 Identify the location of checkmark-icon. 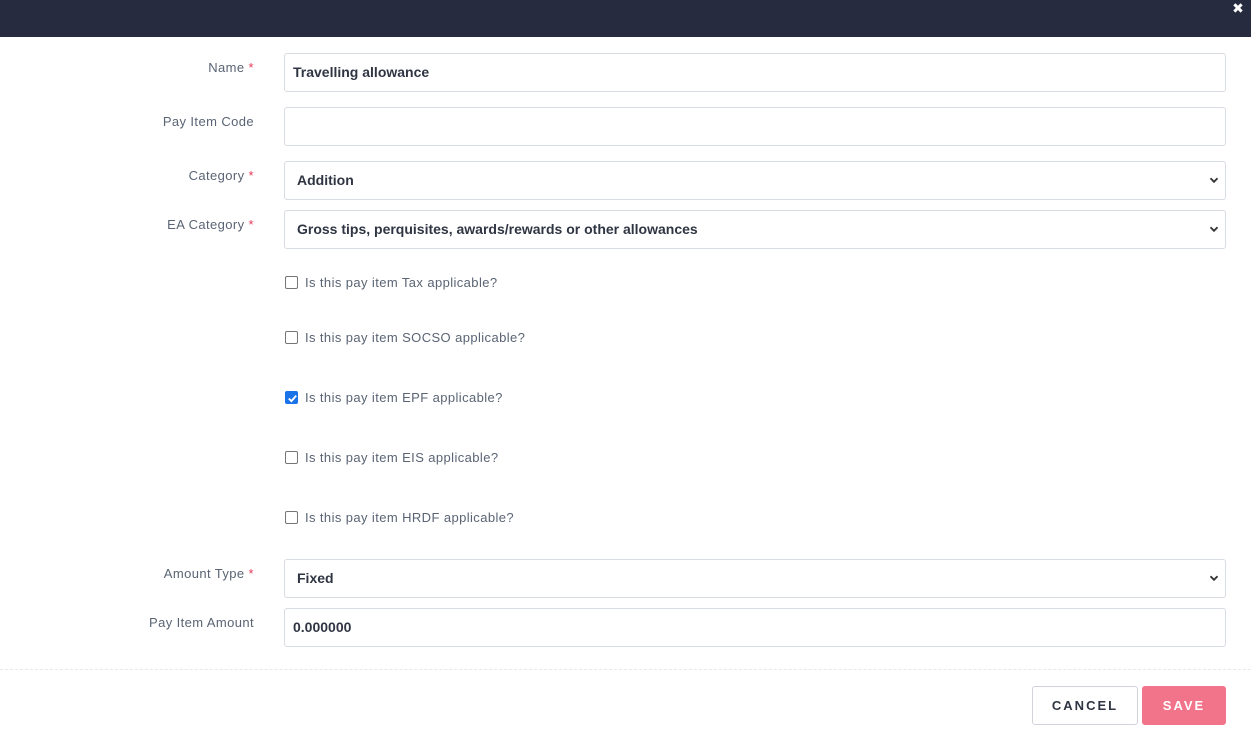
(292, 398).